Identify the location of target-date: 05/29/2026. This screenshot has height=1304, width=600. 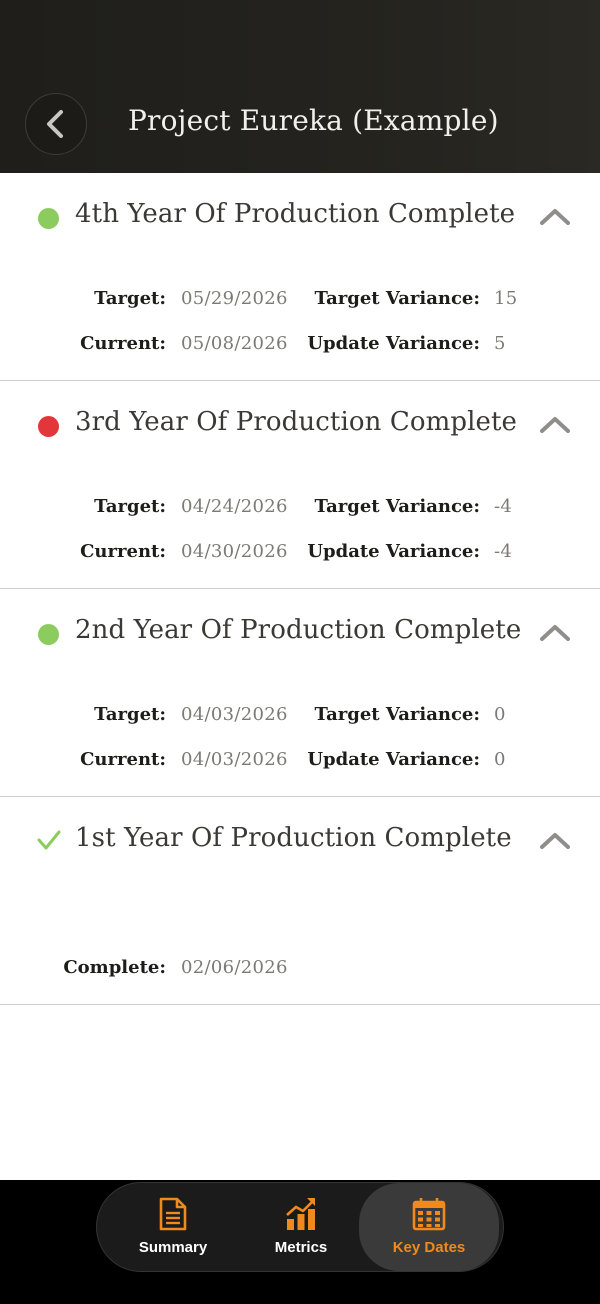
(234, 298).